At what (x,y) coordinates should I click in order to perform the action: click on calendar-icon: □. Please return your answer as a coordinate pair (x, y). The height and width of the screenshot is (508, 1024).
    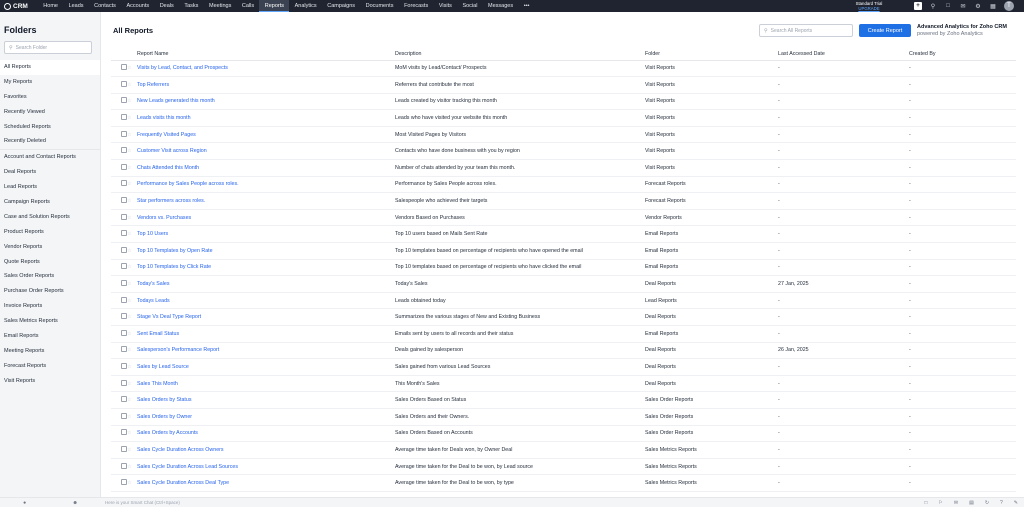
    Looking at the image, I should click on (948, 6).